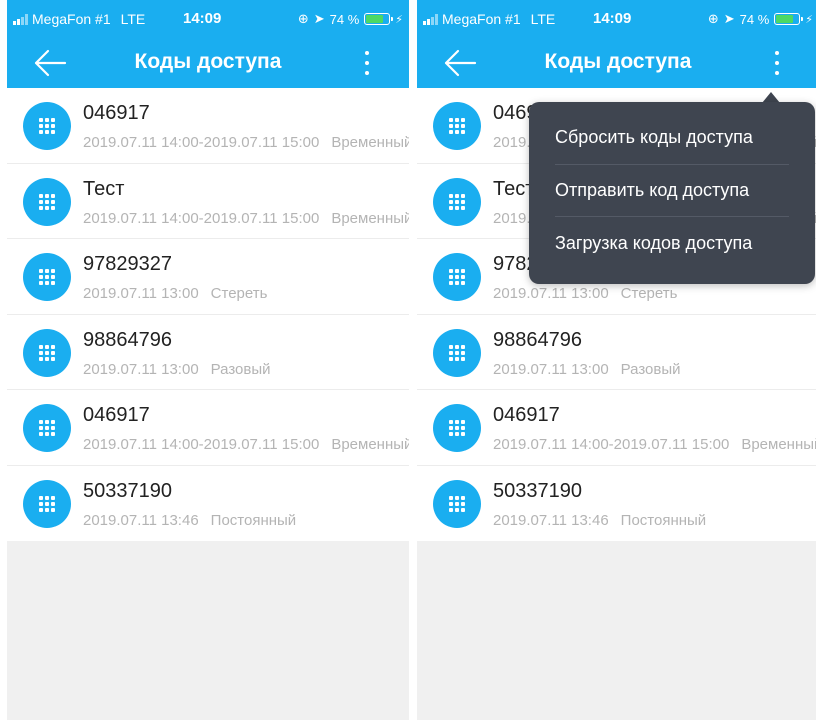 Image resolution: width=816 pixels, height=720 pixels. I want to click on code-name: 97829327, so click(127, 264).